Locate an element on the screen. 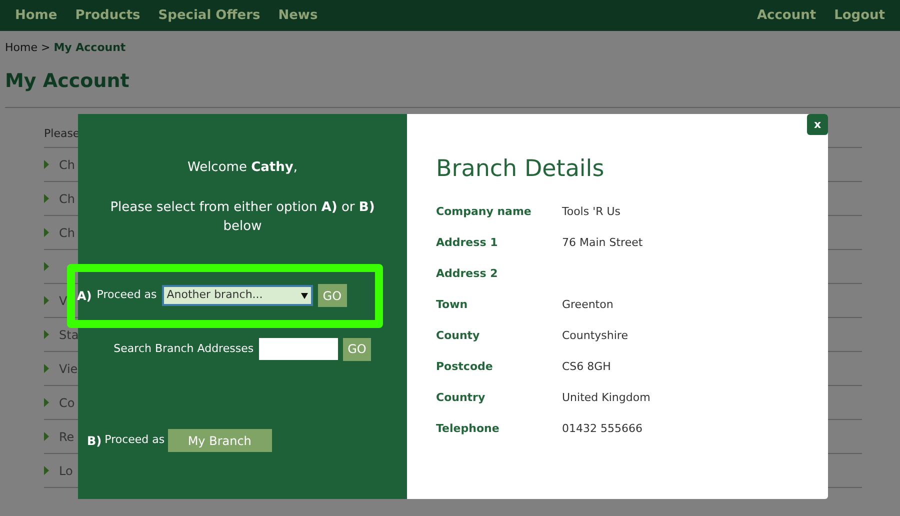 Image resolution: width=900 pixels, height=516 pixels. nav-link: Special Offers is located at coordinates (209, 16).